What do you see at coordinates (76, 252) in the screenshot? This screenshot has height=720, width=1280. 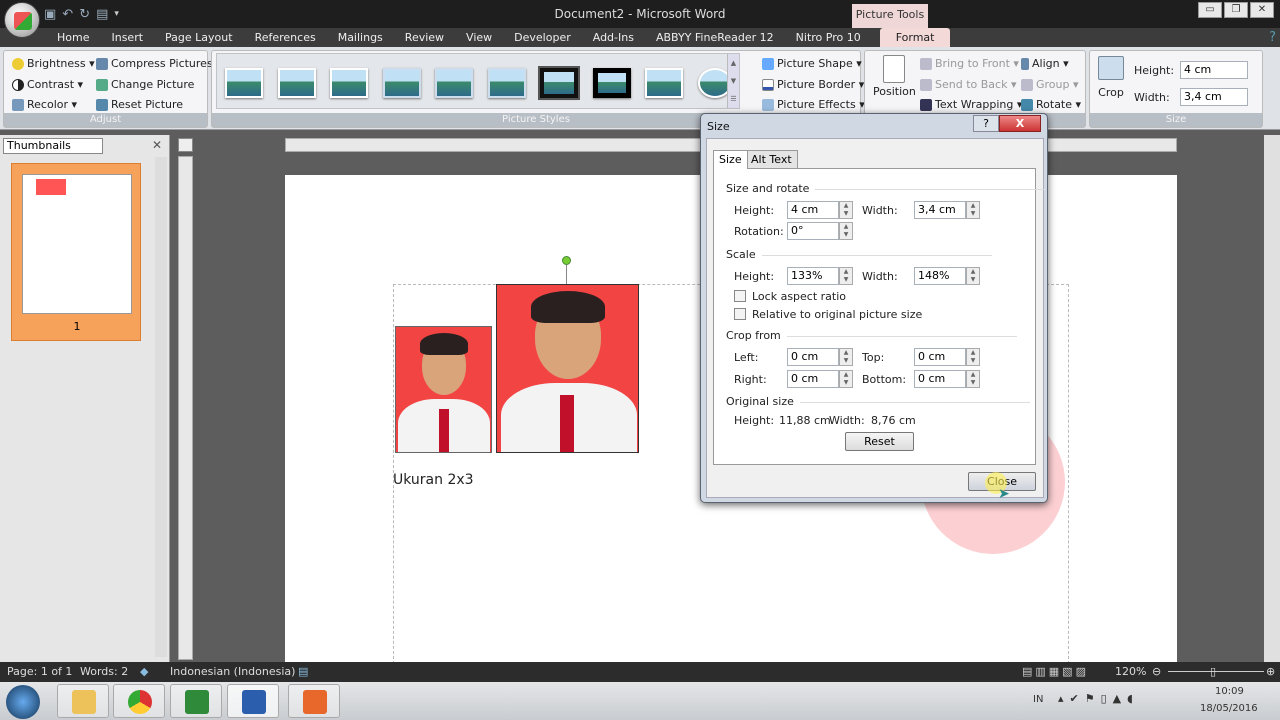 I see `page-thumbnail: 1` at bounding box center [76, 252].